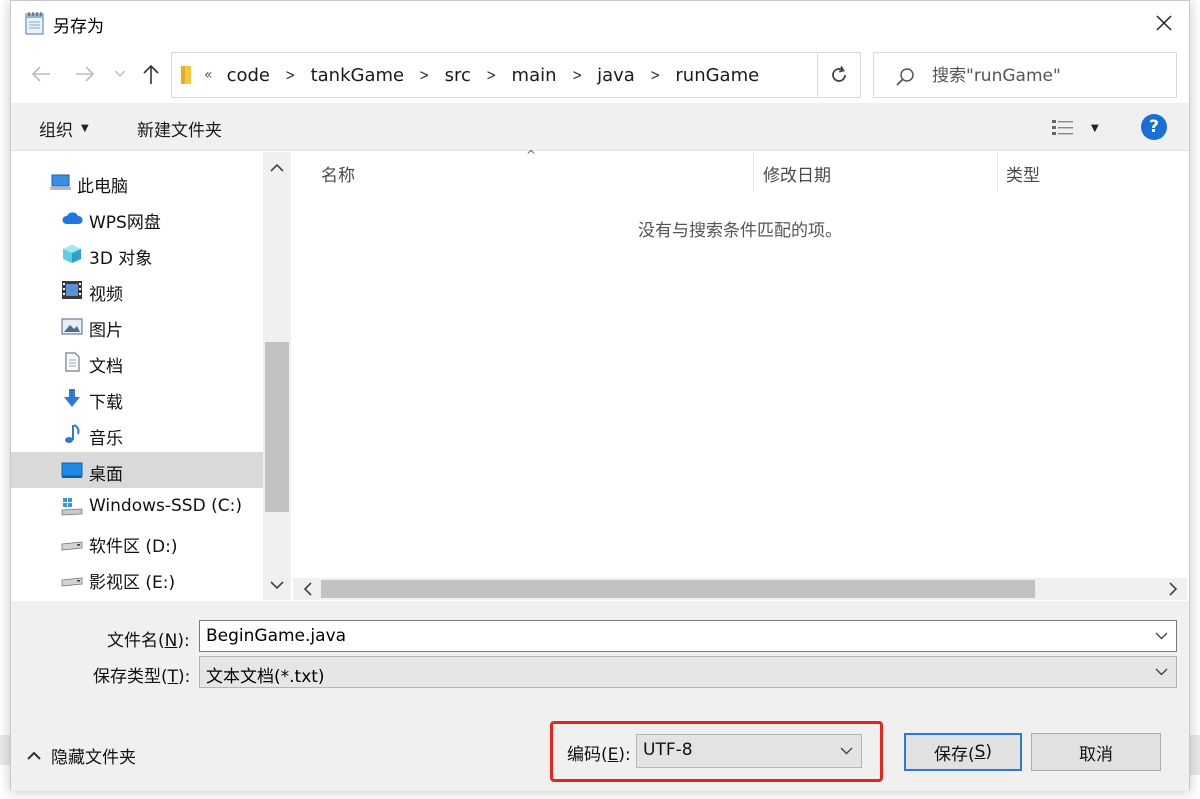  What do you see at coordinates (458, 75) in the screenshot?
I see `breadcrumb-item-src: src` at bounding box center [458, 75].